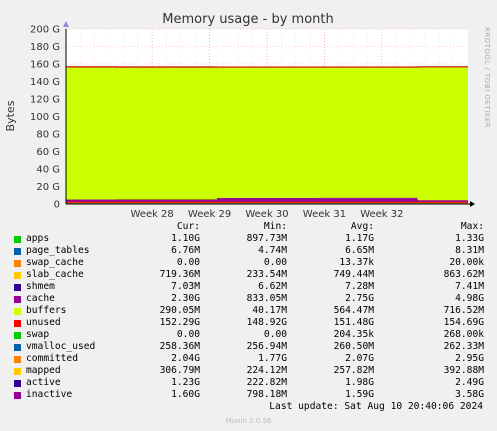  What do you see at coordinates (248, 359) in the screenshot?
I see `legend-row-committed: committed 2.04G 1.77G 2.07G 2.95G` at bounding box center [248, 359].